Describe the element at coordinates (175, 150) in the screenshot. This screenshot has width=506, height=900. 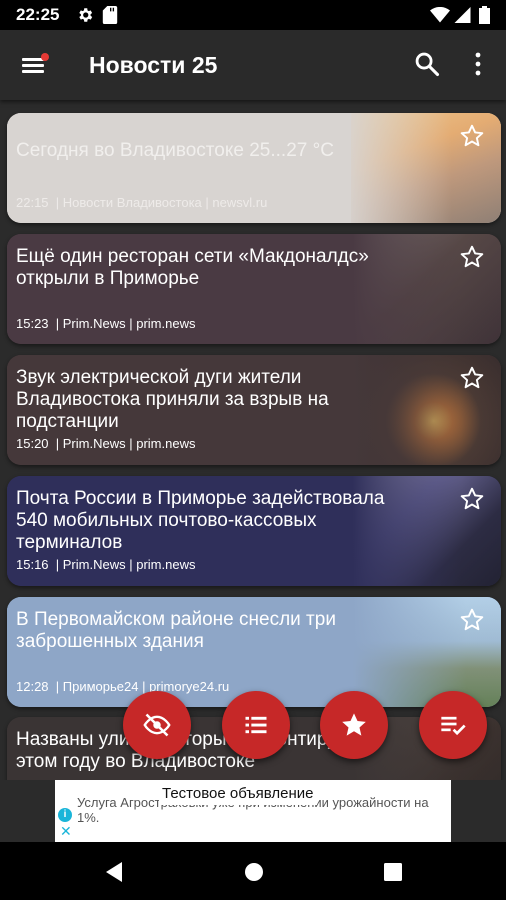
I see `article-title: Сегодня во Владивостоке 25...27 °C` at that location.